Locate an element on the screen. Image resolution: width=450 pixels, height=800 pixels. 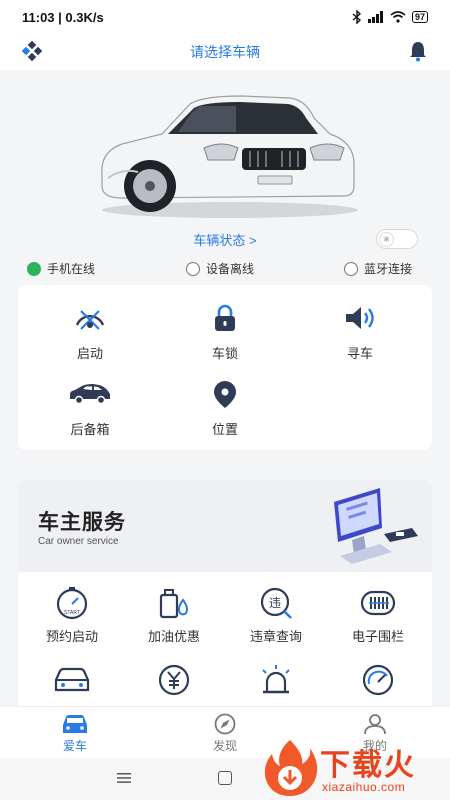
tab-discover: 发现 is located at coordinates (225, 733).